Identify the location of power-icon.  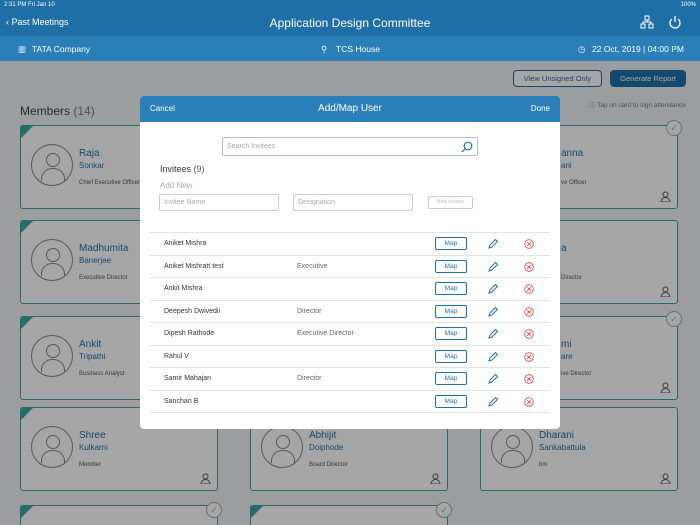
(675, 22).